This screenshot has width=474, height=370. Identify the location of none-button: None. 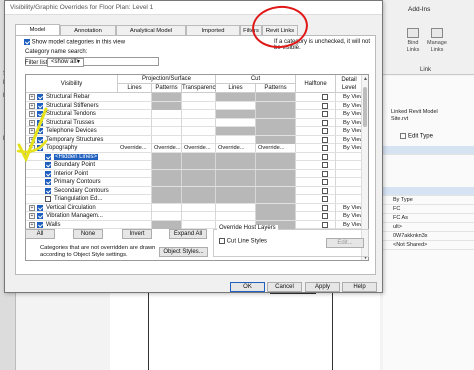
(88, 234).